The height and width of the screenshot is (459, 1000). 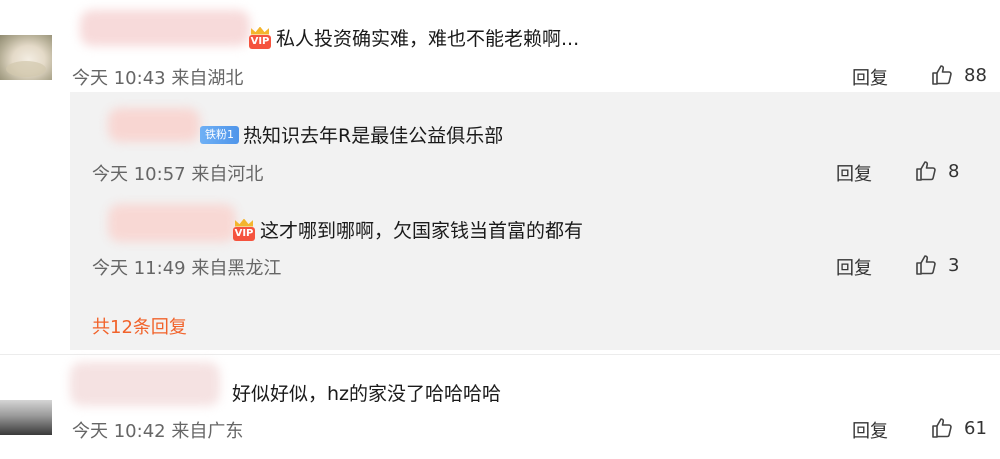 I want to click on reply-text: 热知识去年R是最佳公益俱乐部, so click(x=373, y=136).